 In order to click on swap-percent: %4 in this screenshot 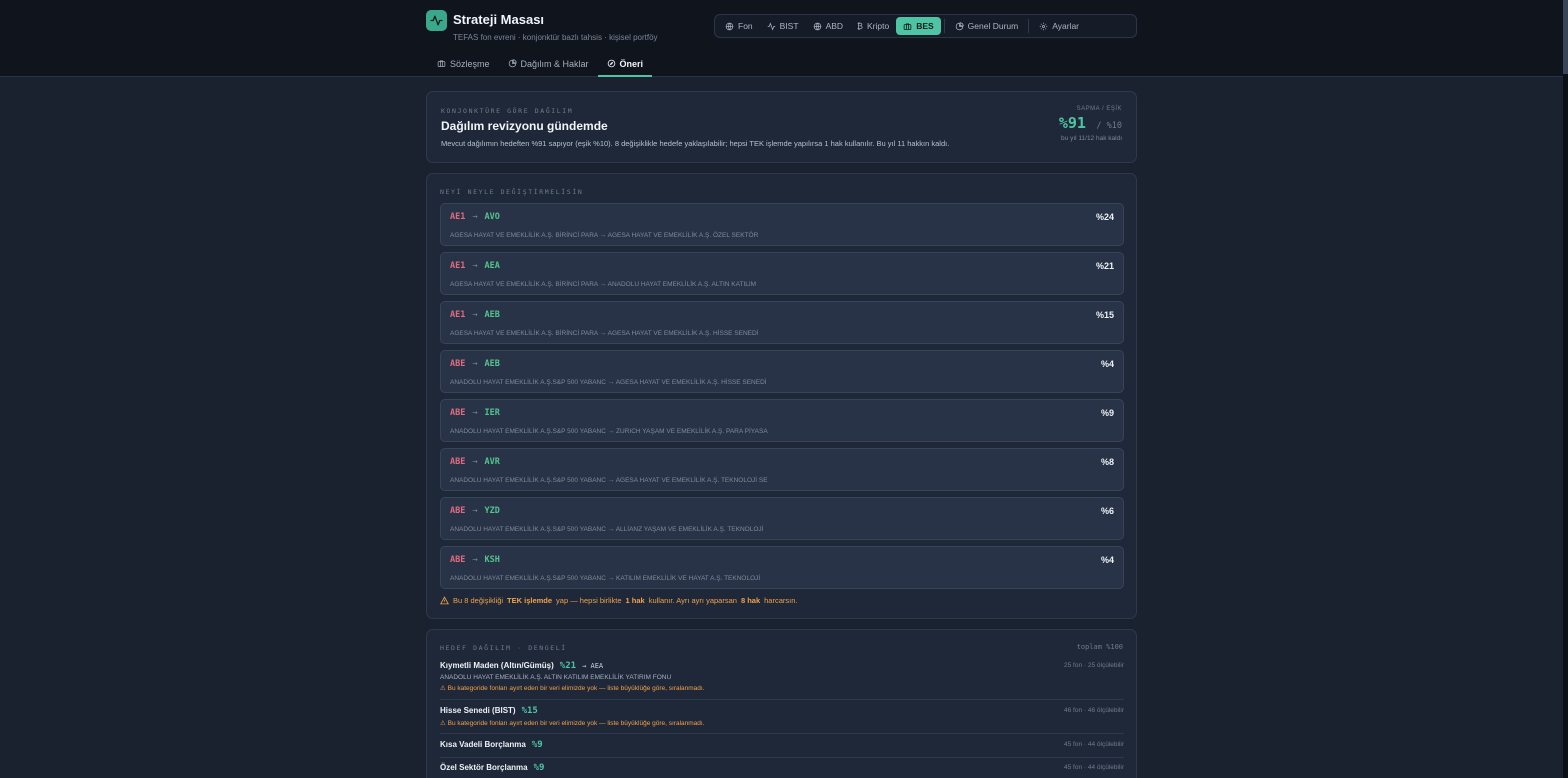, I will do `click(1107, 364)`.